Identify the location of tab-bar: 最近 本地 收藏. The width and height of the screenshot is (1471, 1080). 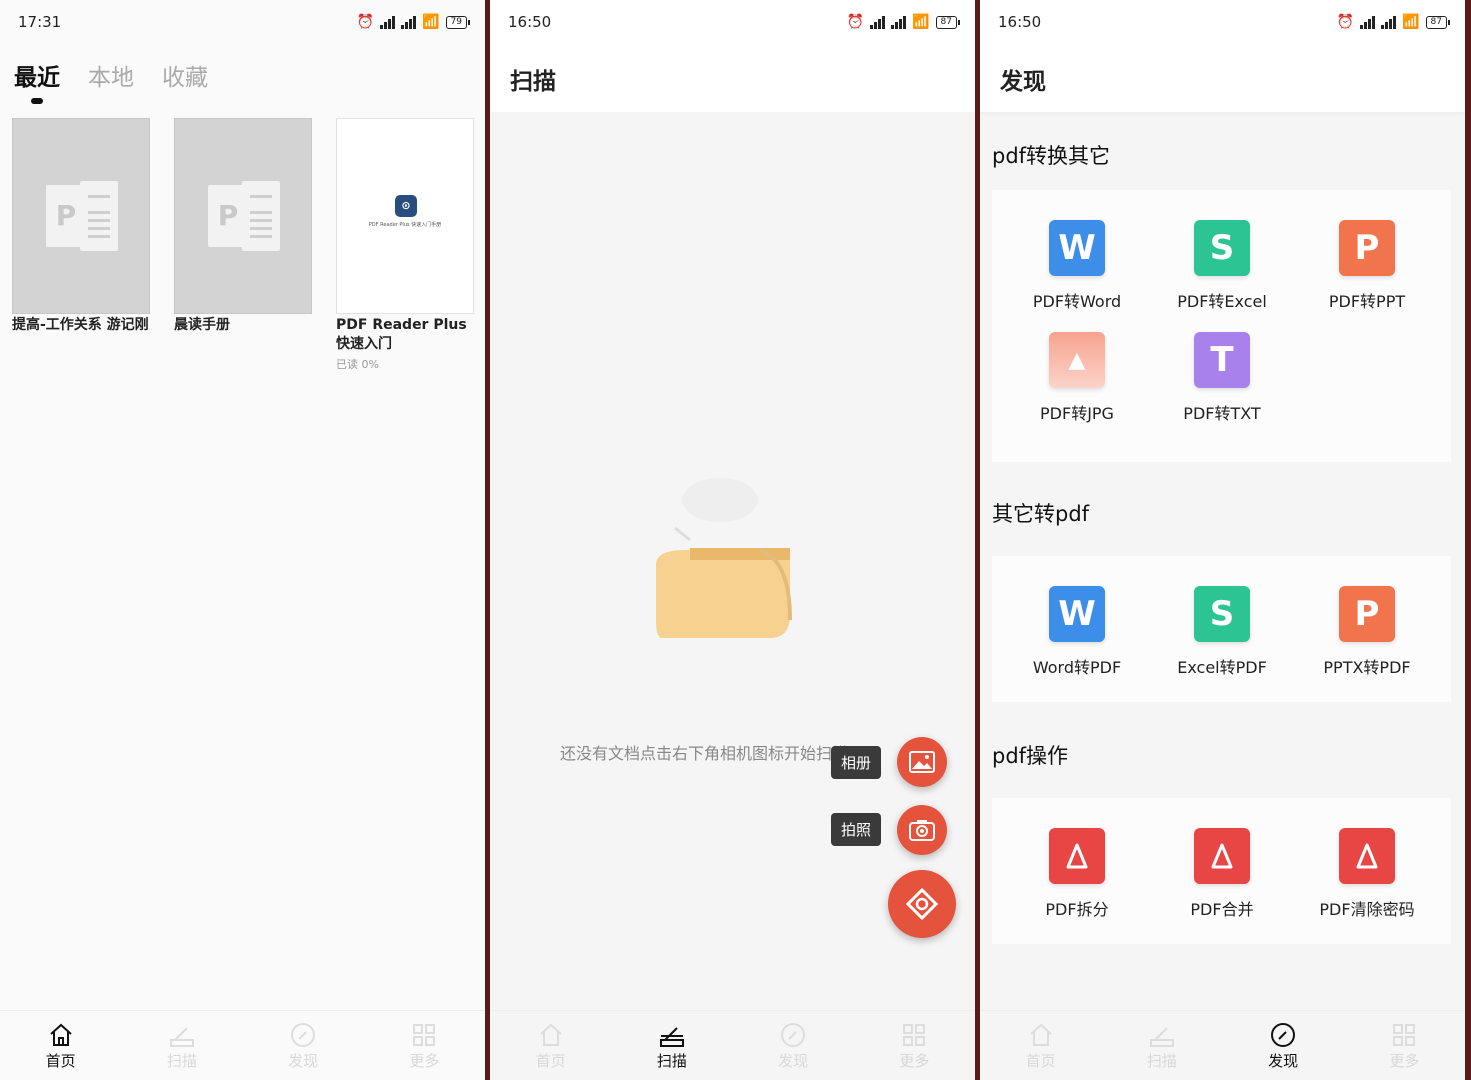
(111, 75).